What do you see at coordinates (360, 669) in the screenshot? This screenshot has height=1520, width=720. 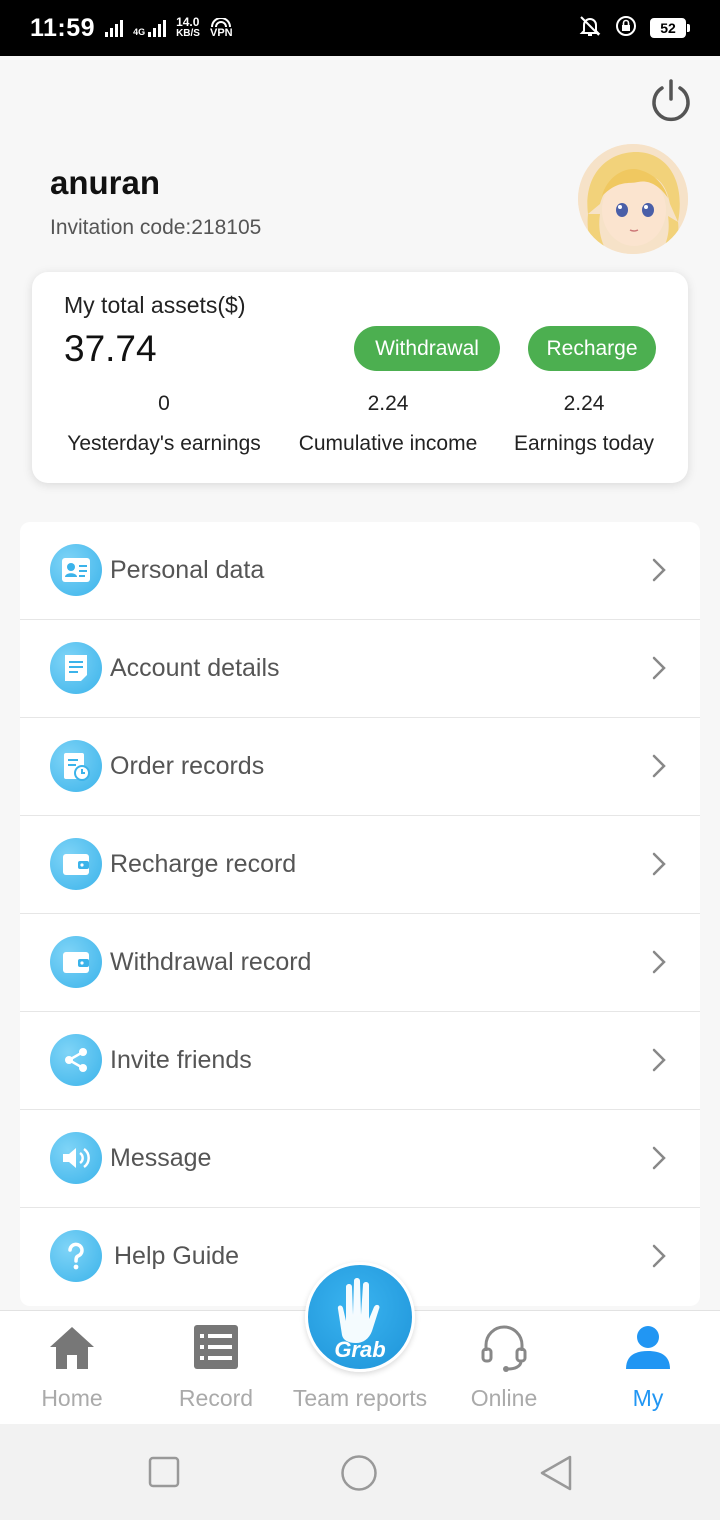 I see `menu-item-account-details: Account details` at bounding box center [360, 669].